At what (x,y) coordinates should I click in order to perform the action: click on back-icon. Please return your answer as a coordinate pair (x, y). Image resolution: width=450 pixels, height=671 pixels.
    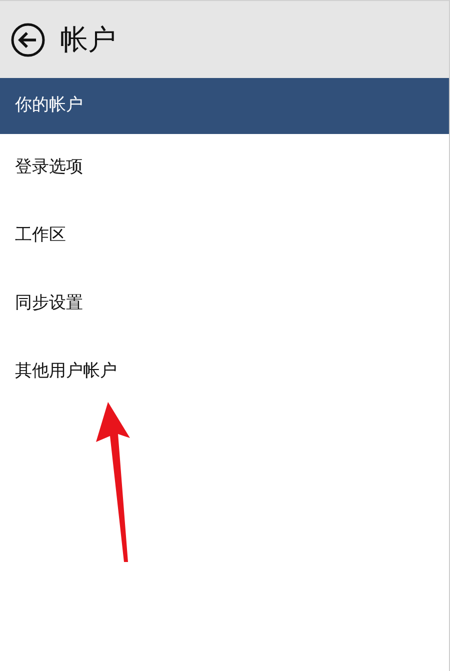
    Looking at the image, I should click on (28, 40).